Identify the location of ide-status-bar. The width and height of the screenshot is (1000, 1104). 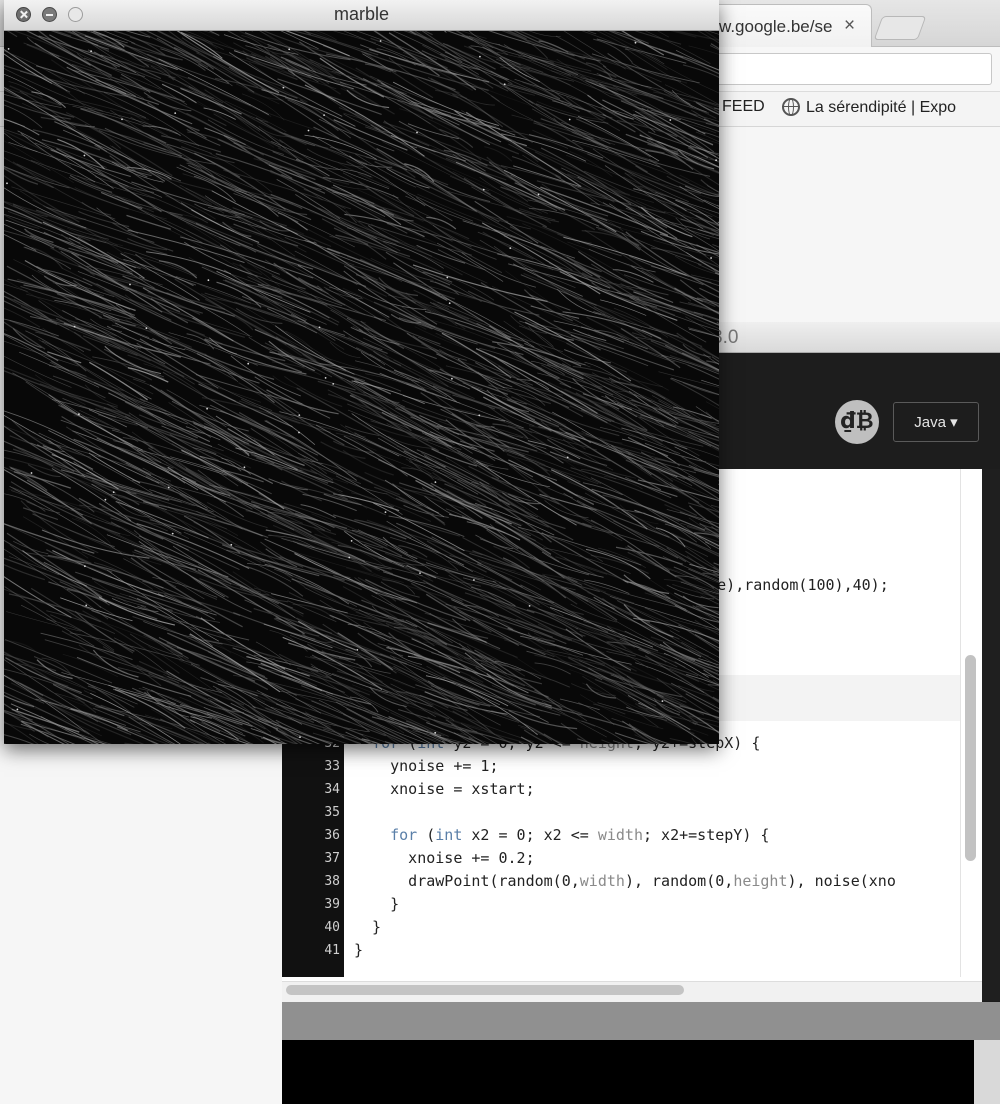
(641, 1021).